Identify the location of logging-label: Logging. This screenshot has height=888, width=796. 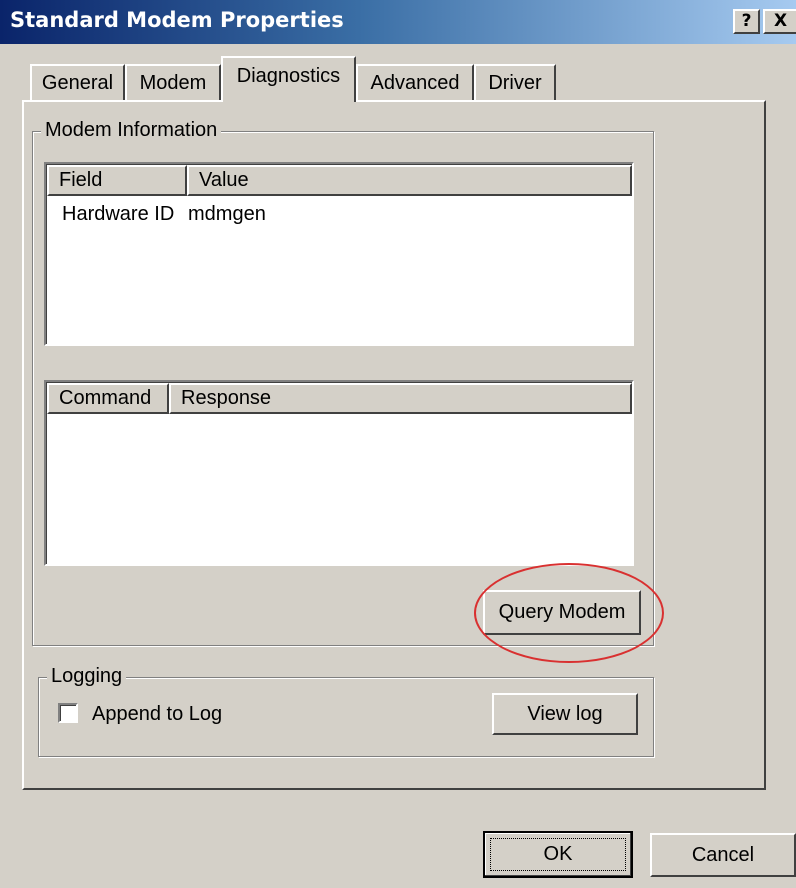
(87, 676).